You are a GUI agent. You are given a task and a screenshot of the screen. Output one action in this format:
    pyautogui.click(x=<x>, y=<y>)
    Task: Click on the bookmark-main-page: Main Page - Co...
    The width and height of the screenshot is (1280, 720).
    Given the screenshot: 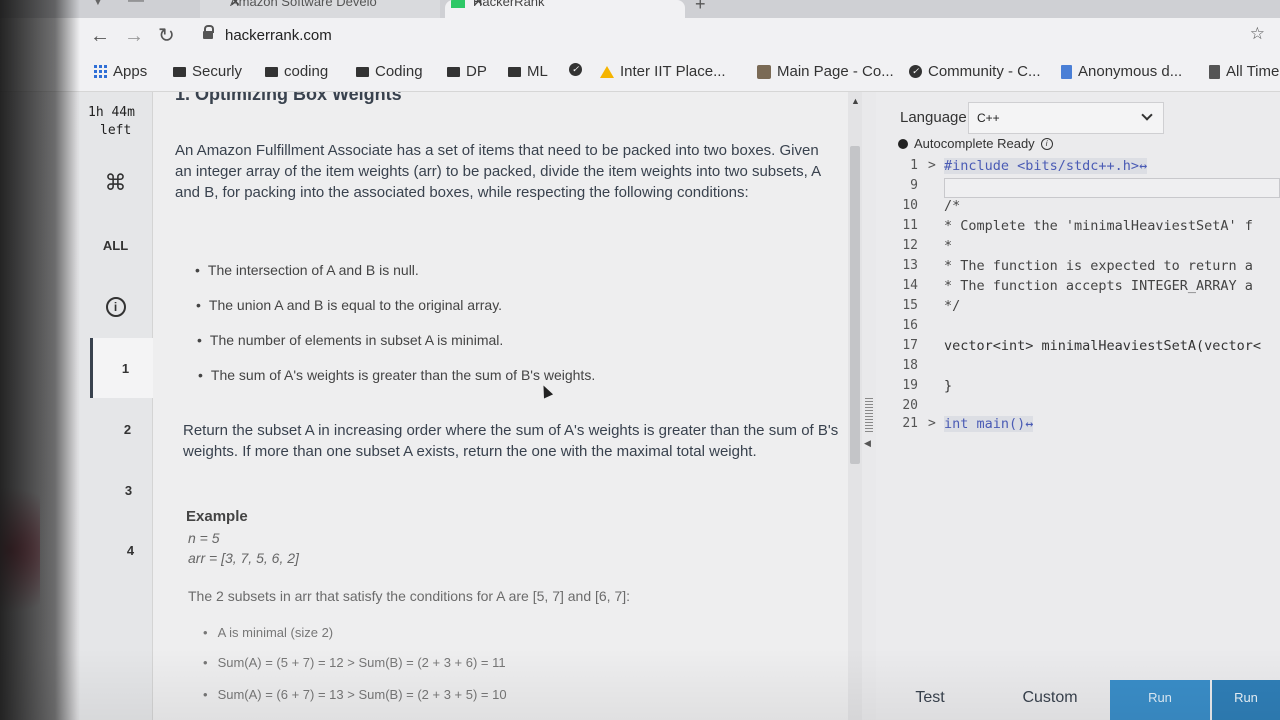 What is the action you would take?
    pyautogui.click(x=825, y=71)
    